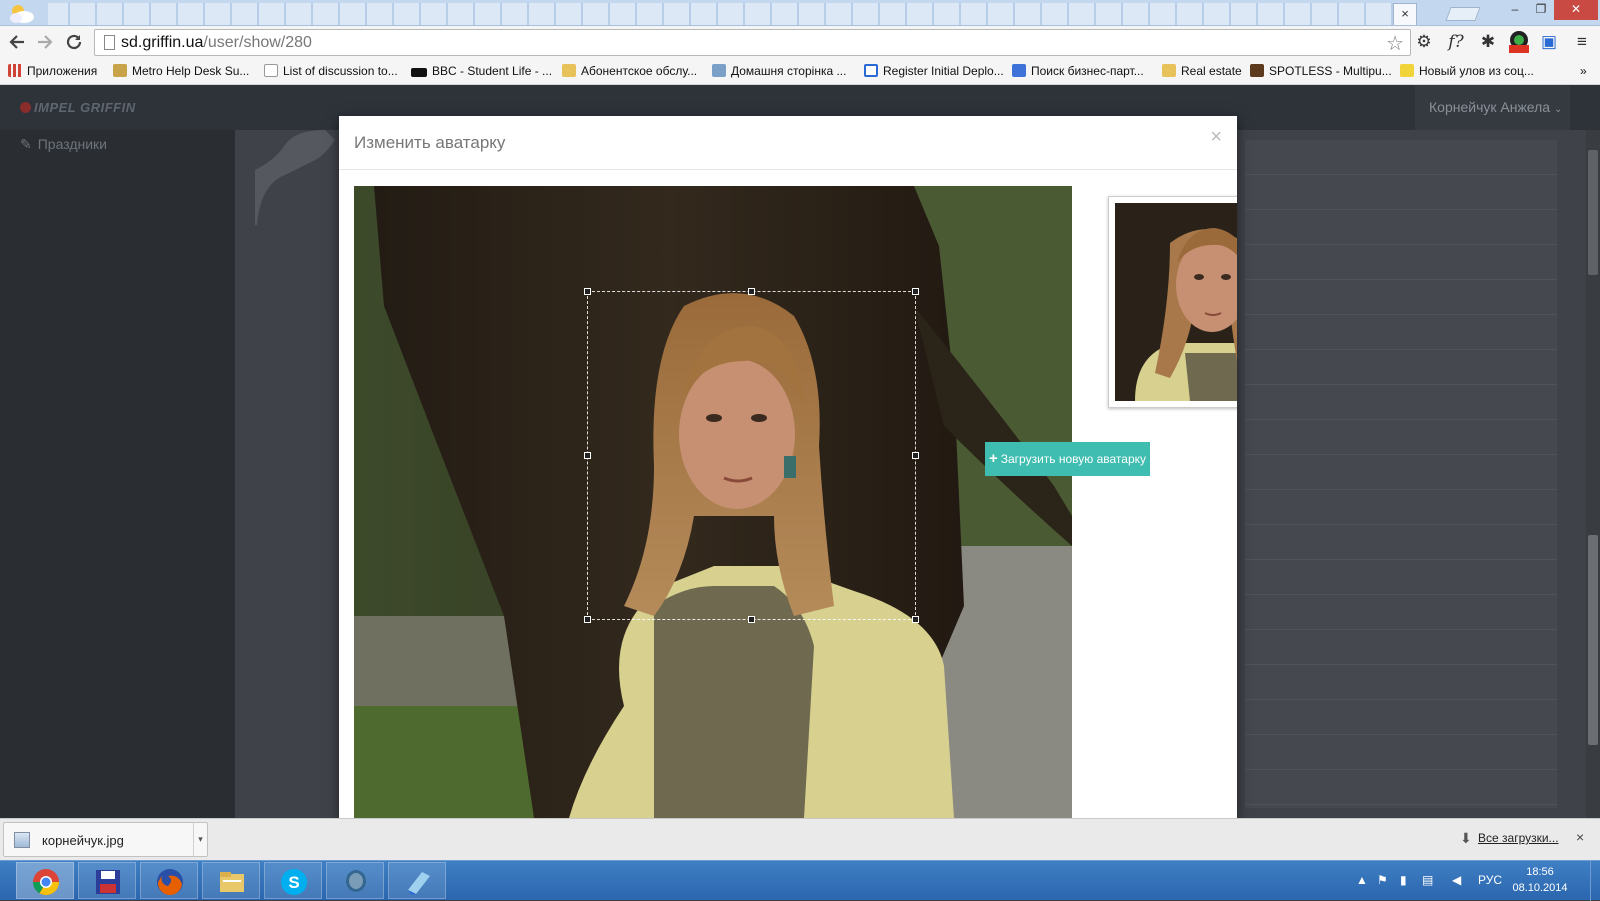 Image resolution: width=1600 pixels, height=901 pixels. What do you see at coordinates (295, 177) in the screenshot?
I see `profile-header-decoration` at bounding box center [295, 177].